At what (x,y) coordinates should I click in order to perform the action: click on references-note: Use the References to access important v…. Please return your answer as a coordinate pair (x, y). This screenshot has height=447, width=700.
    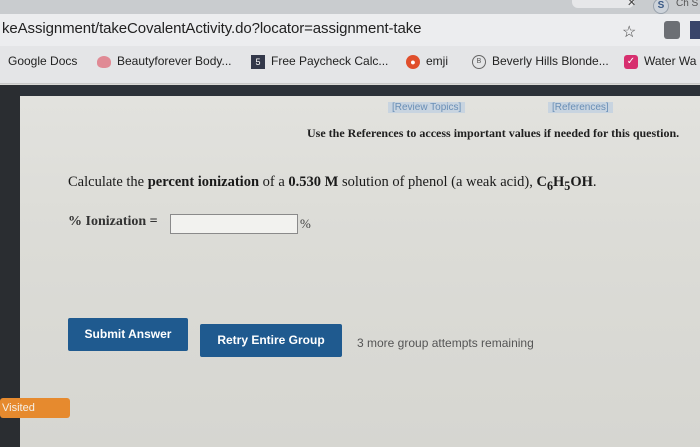
    Looking at the image, I should click on (493, 133).